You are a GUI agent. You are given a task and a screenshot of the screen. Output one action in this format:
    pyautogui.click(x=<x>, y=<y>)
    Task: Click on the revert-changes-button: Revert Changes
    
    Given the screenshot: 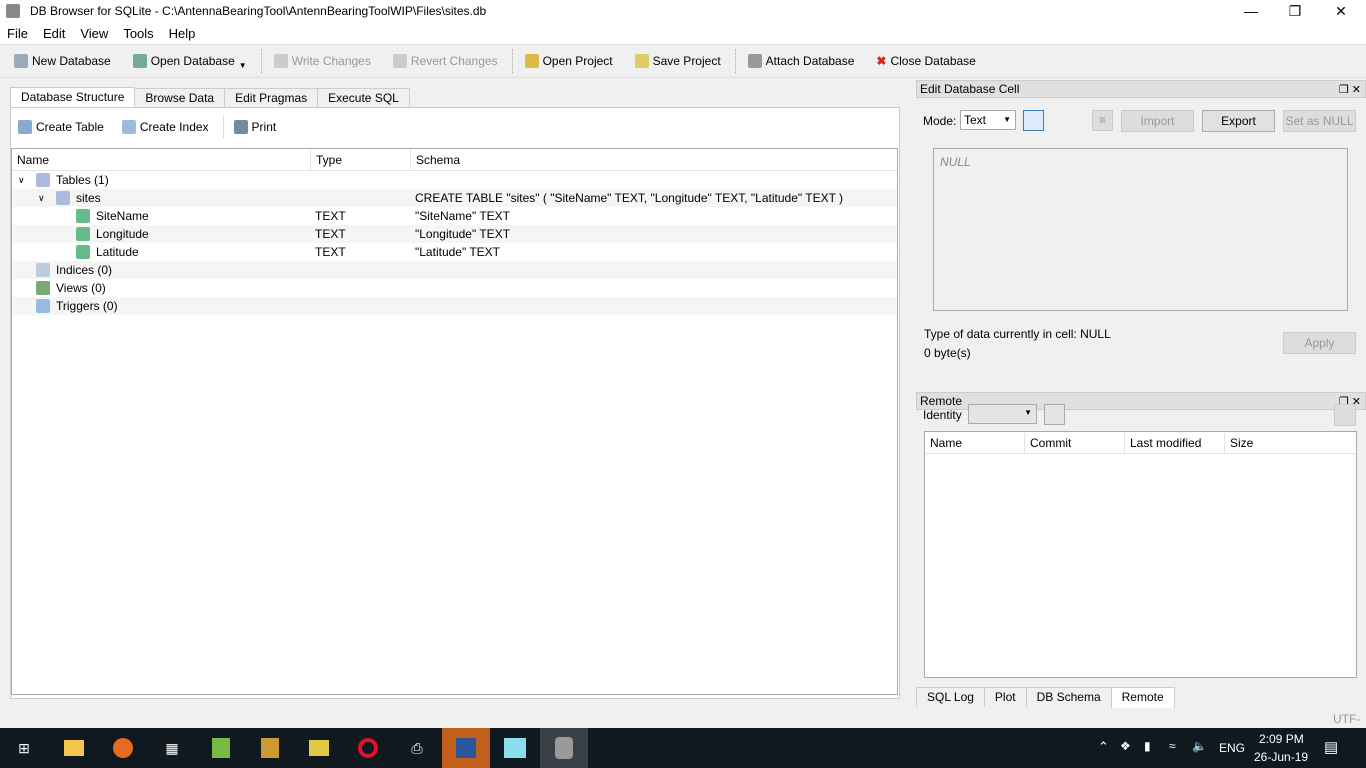 What is the action you would take?
    pyautogui.click(x=445, y=61)
    